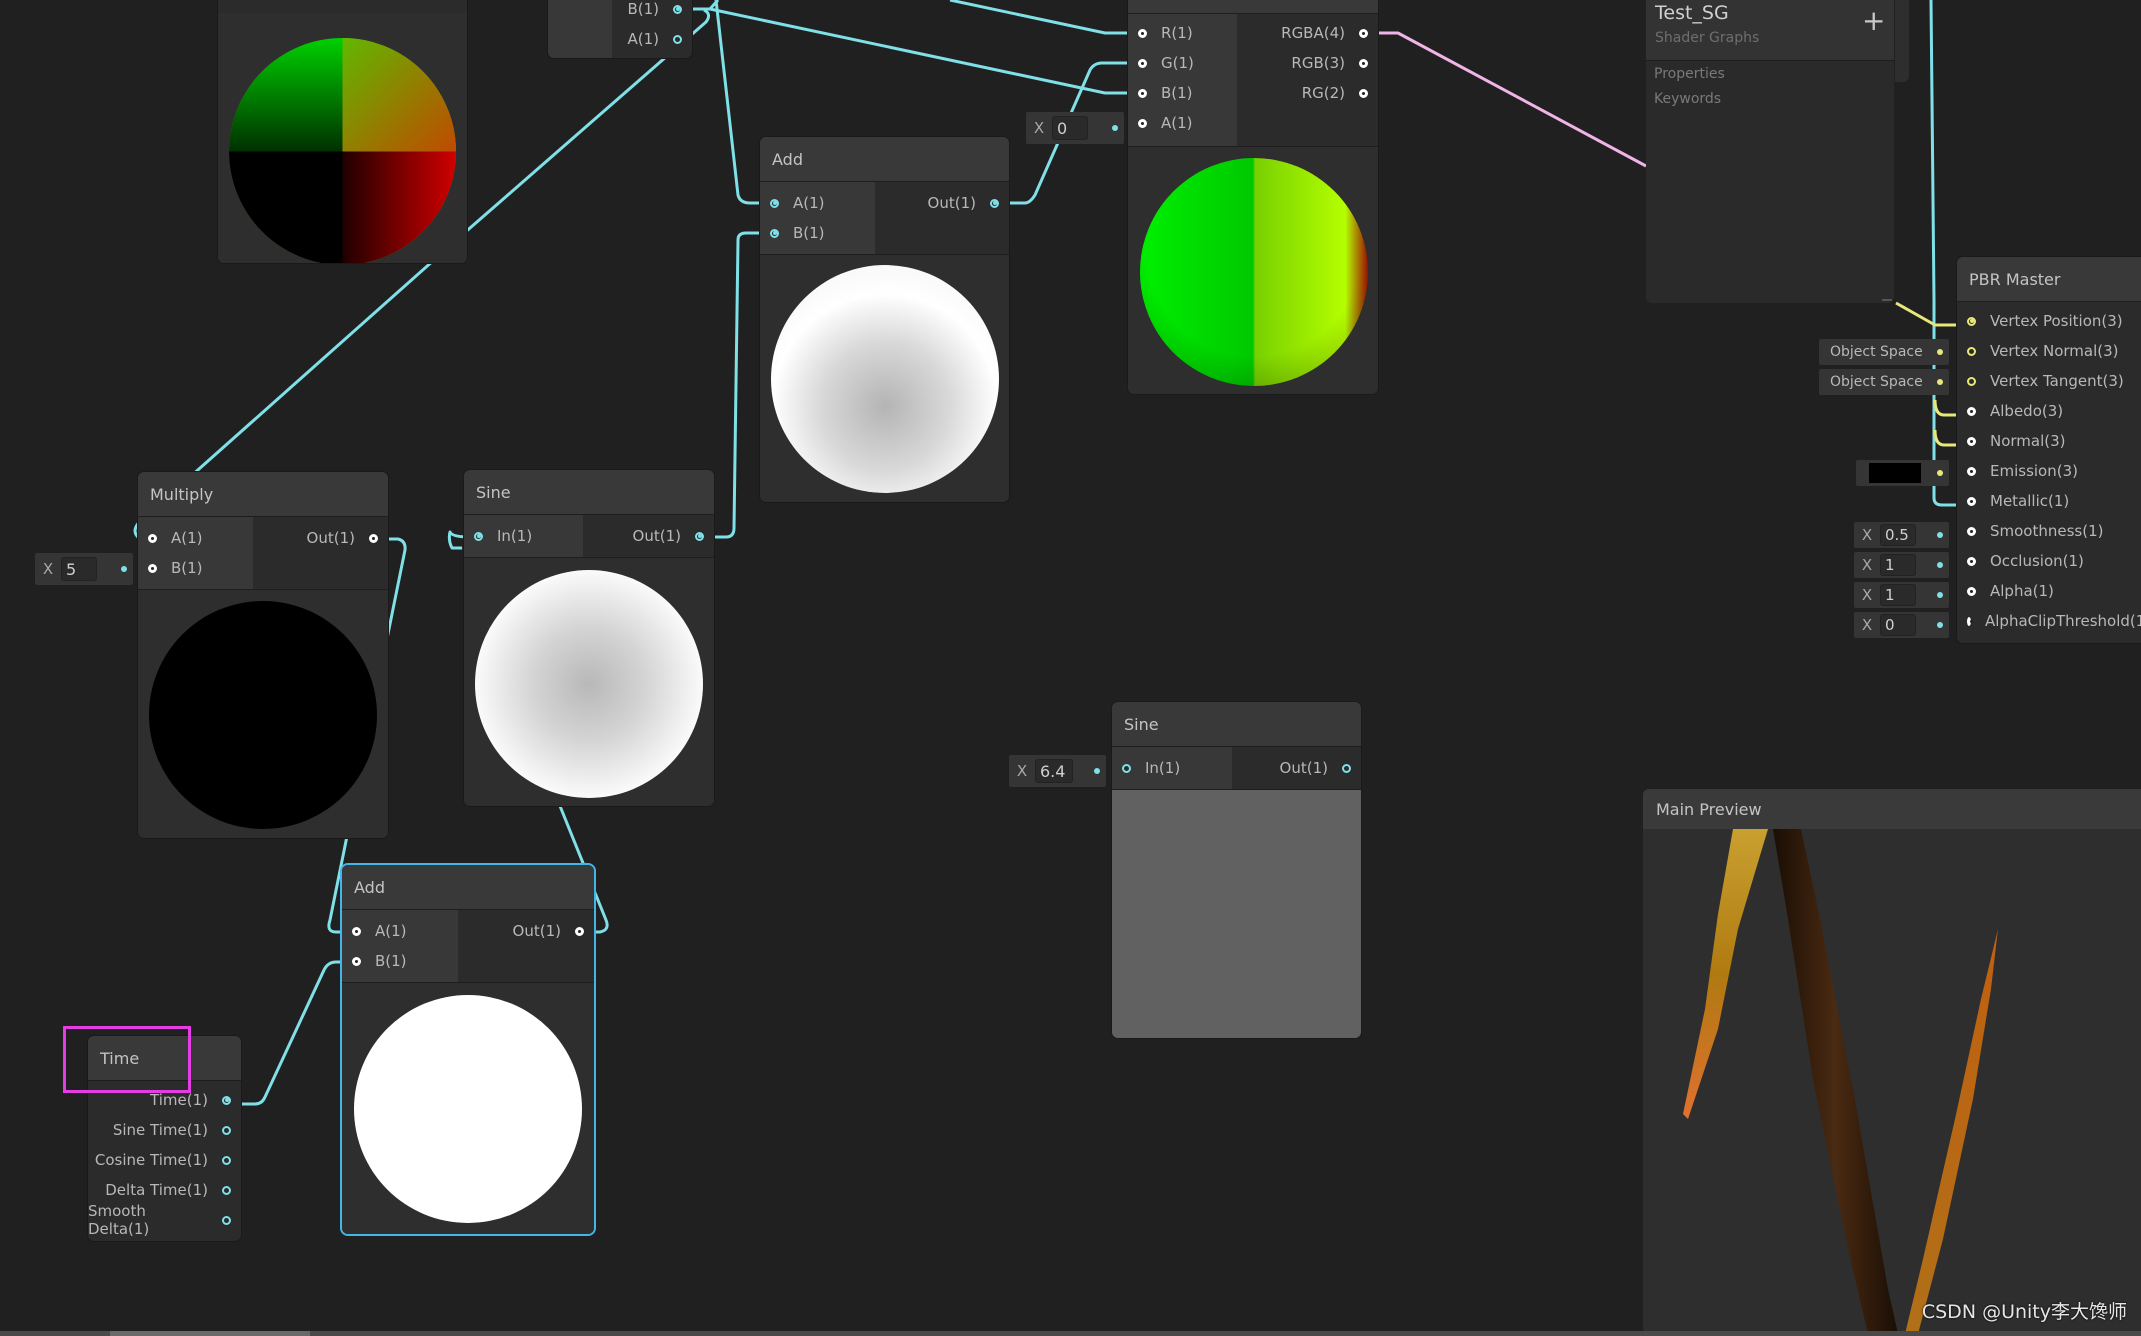 Image resolution: width=2141 pixels, height=1336 pixels. I want to click on input-port-g: G(1), so click(1182, 63).